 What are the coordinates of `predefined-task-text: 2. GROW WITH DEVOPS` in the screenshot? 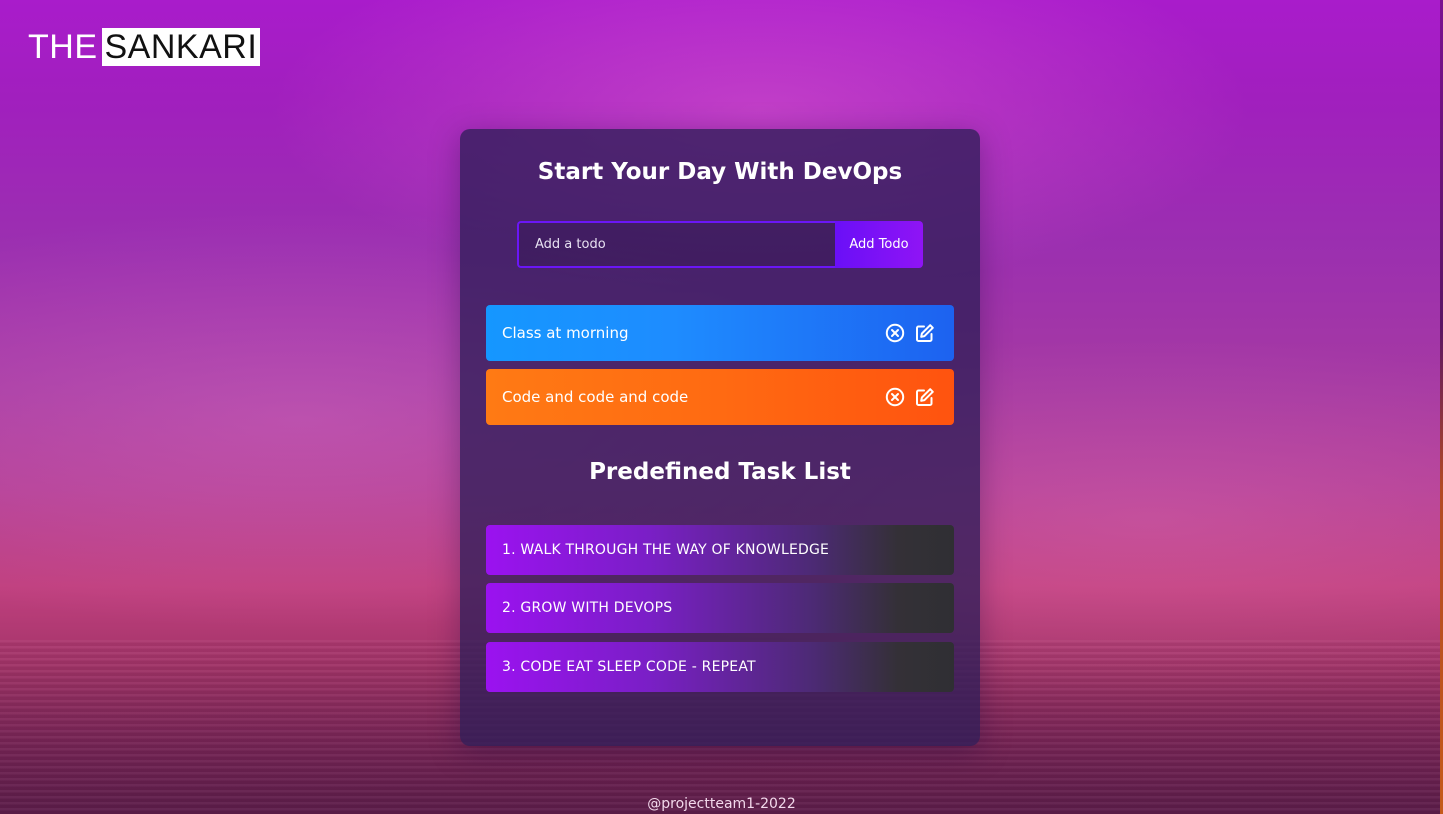 It's located at (587, 608).